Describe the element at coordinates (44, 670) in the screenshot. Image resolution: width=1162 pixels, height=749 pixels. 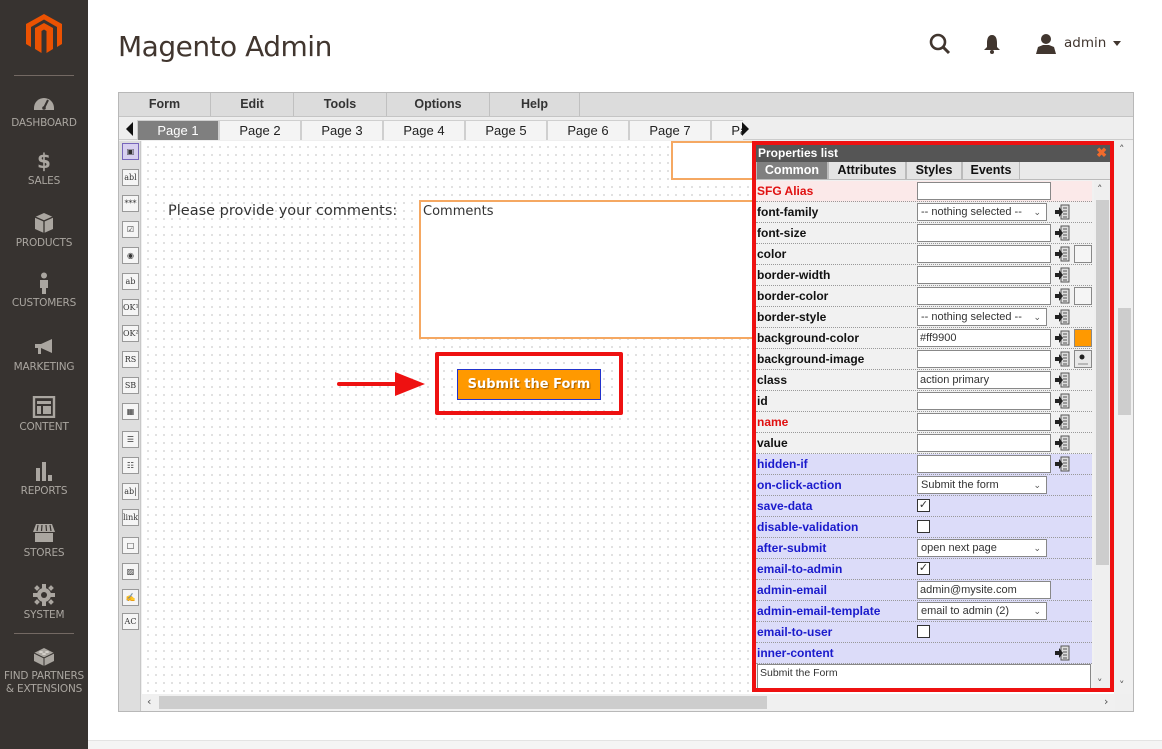
I see `sidebar-item-find-partners: FIND PARTNERS & EXTENSIONS` at that location.